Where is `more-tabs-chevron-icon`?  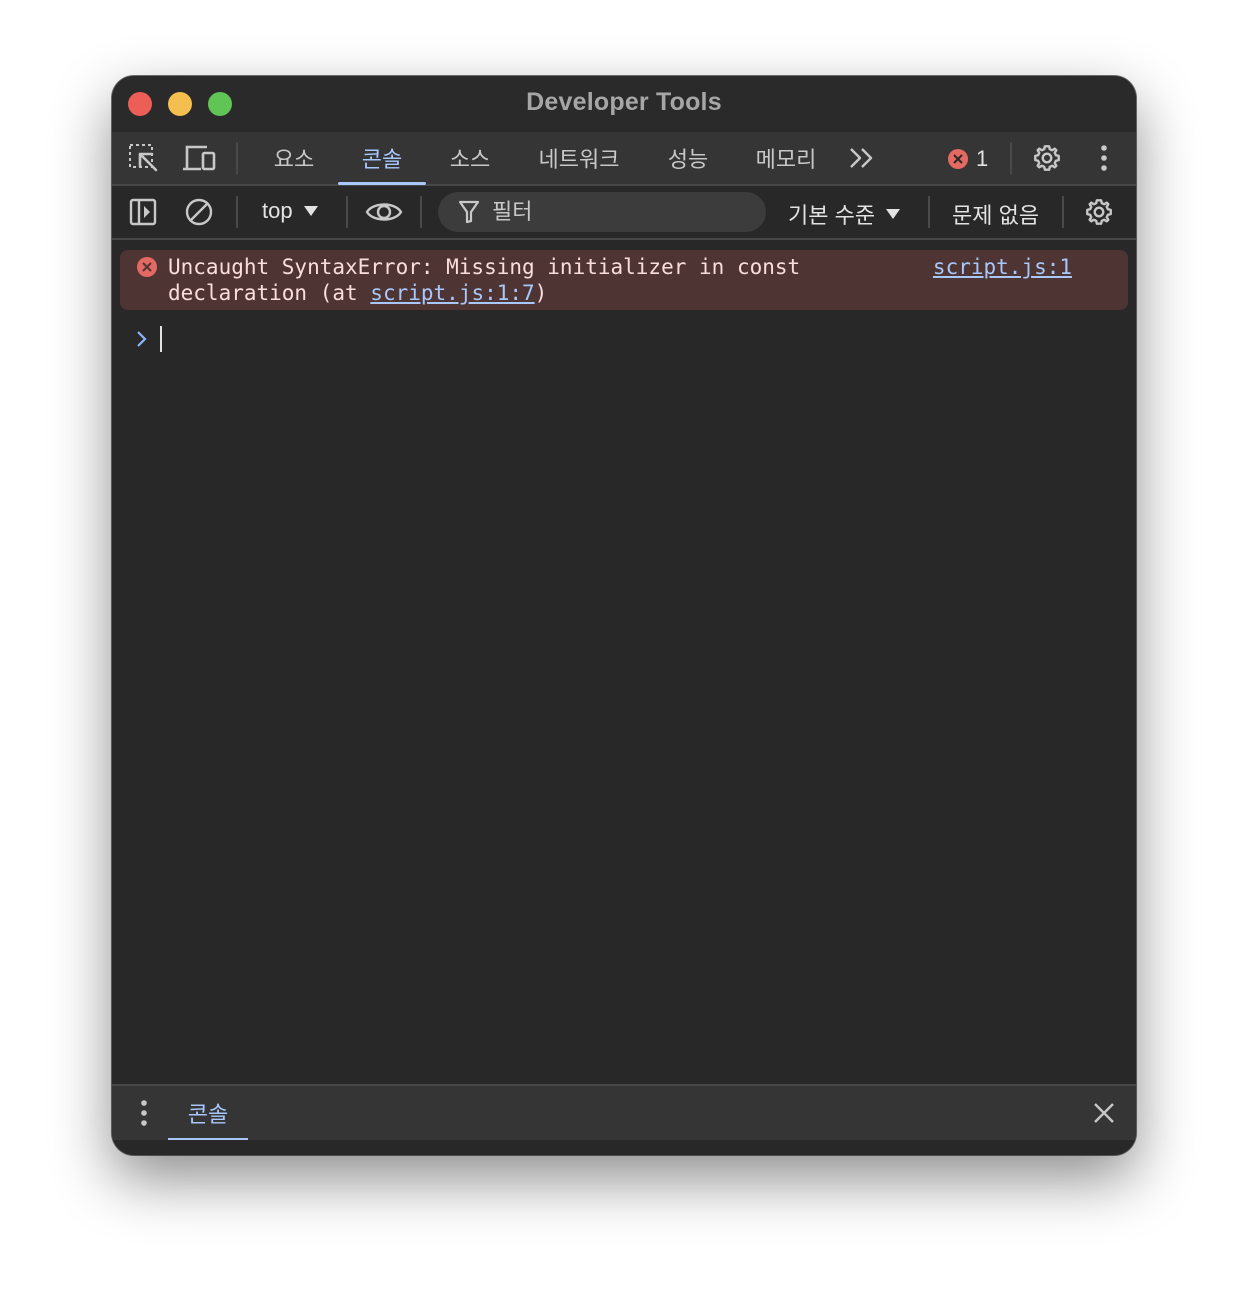
more-tabs-chevron-icon is located at coordinates (862, 158).